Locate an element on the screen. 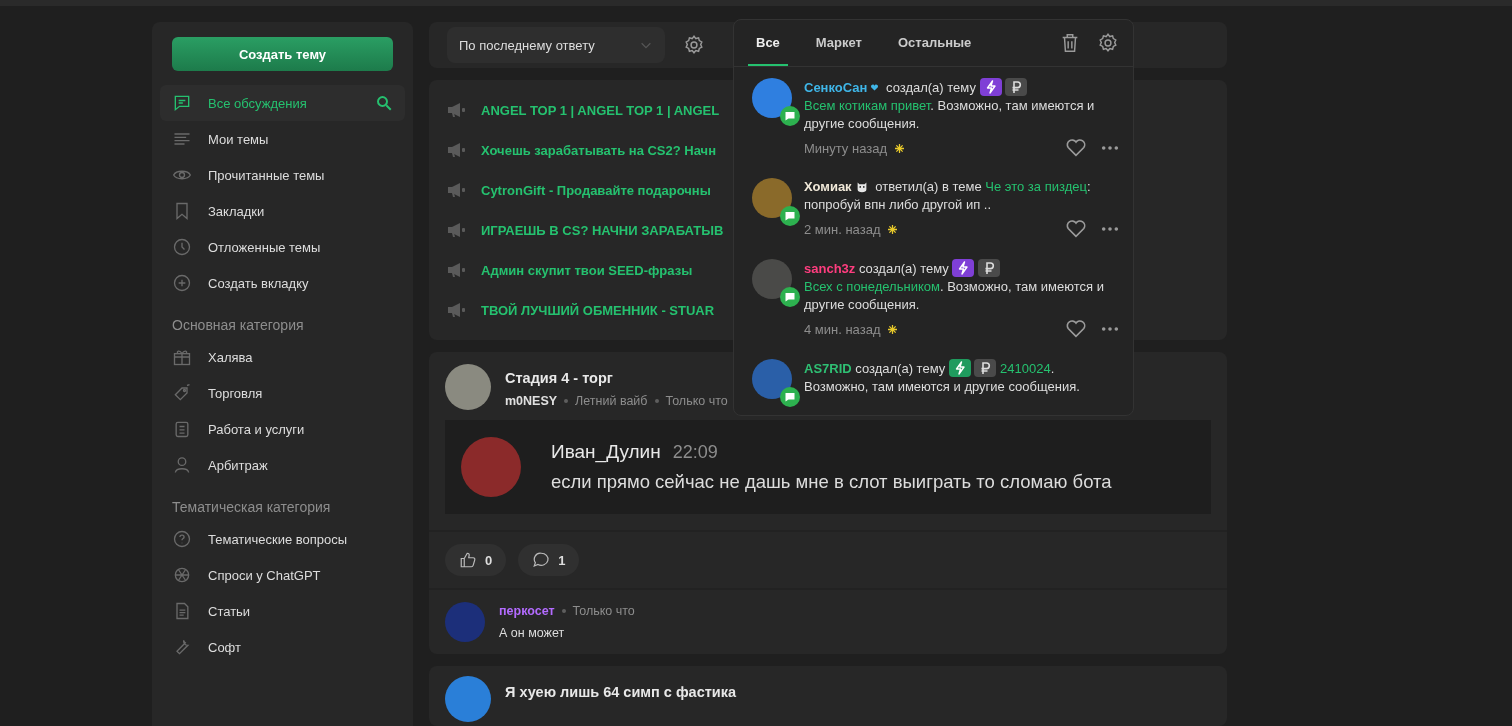 Image resolution: width=1512 pixels, height=726 pixels. nav-item: Закладки is located at coordinates (282, 211).